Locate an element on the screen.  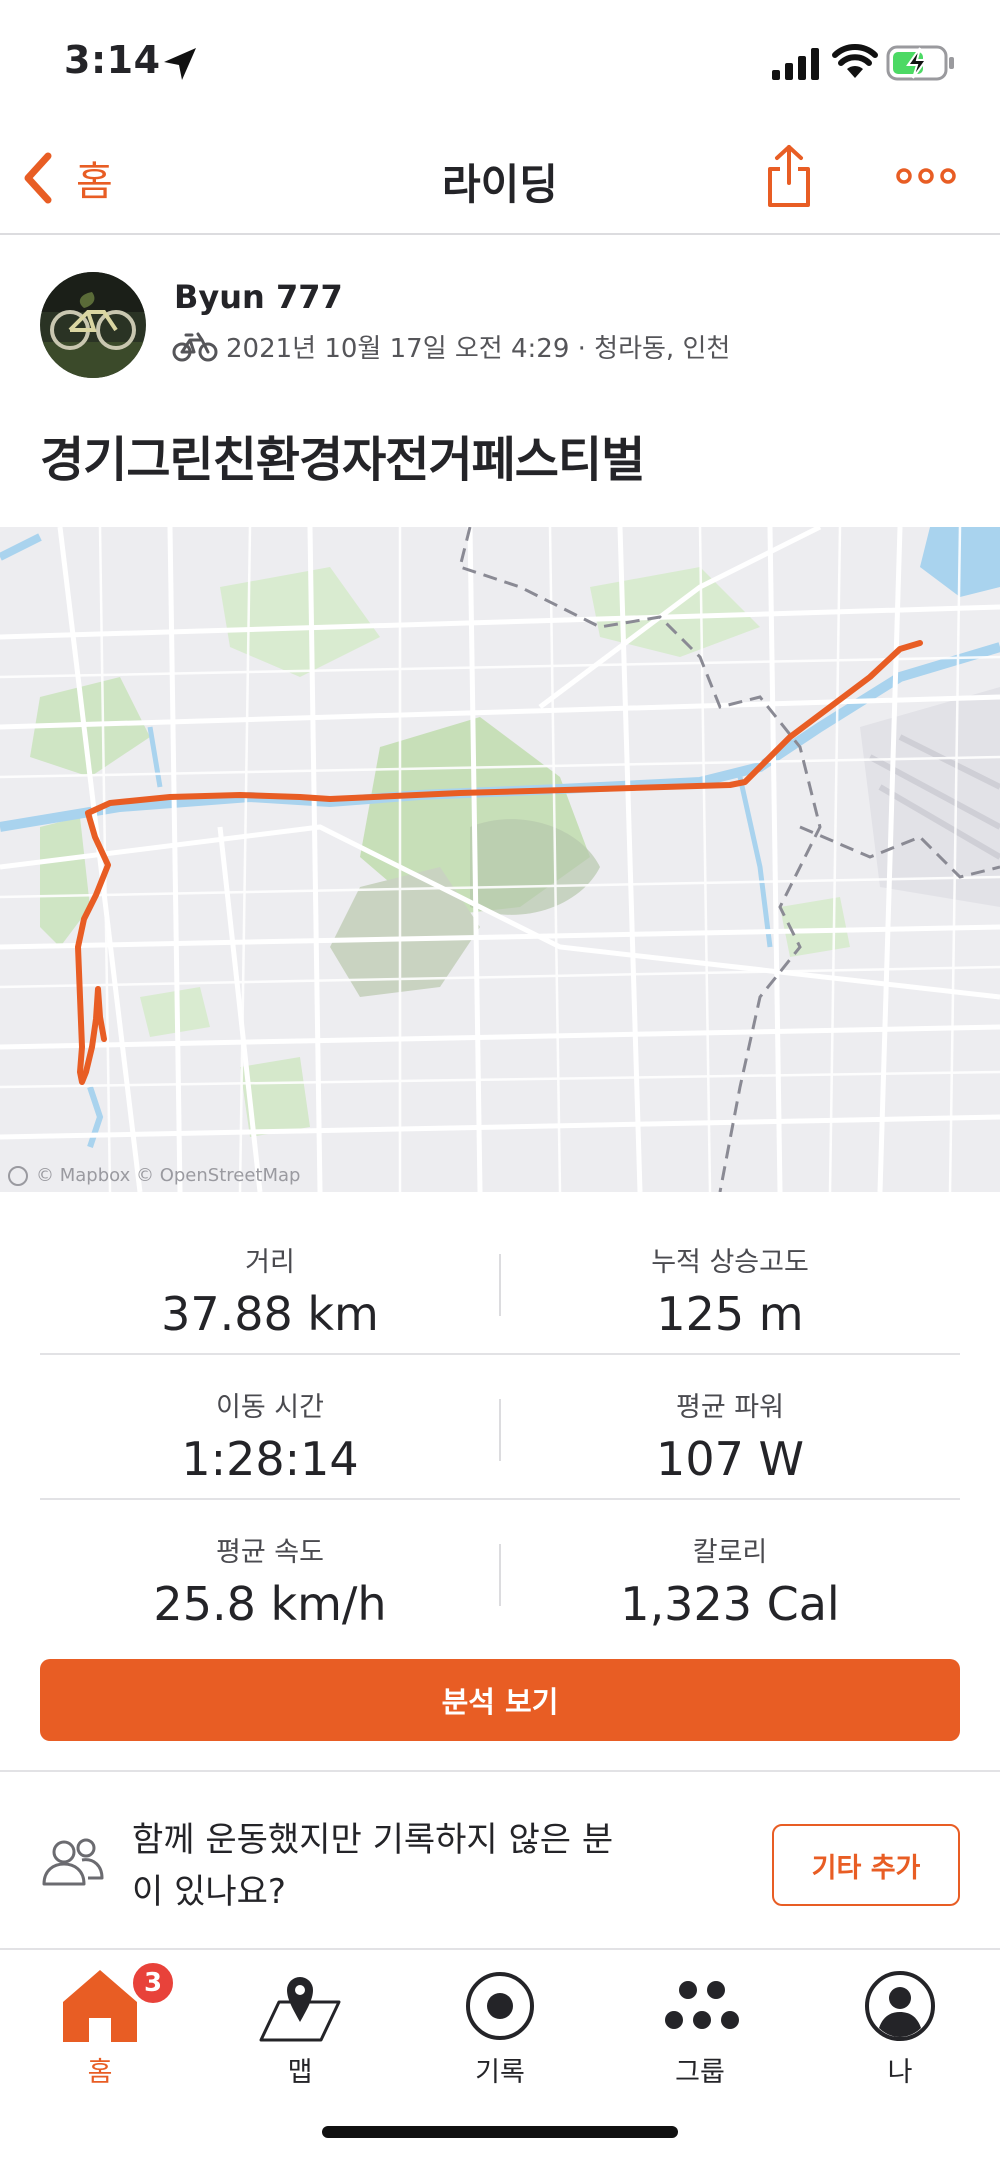
stat-value: 125 m is located at coordinates (730, 1314).